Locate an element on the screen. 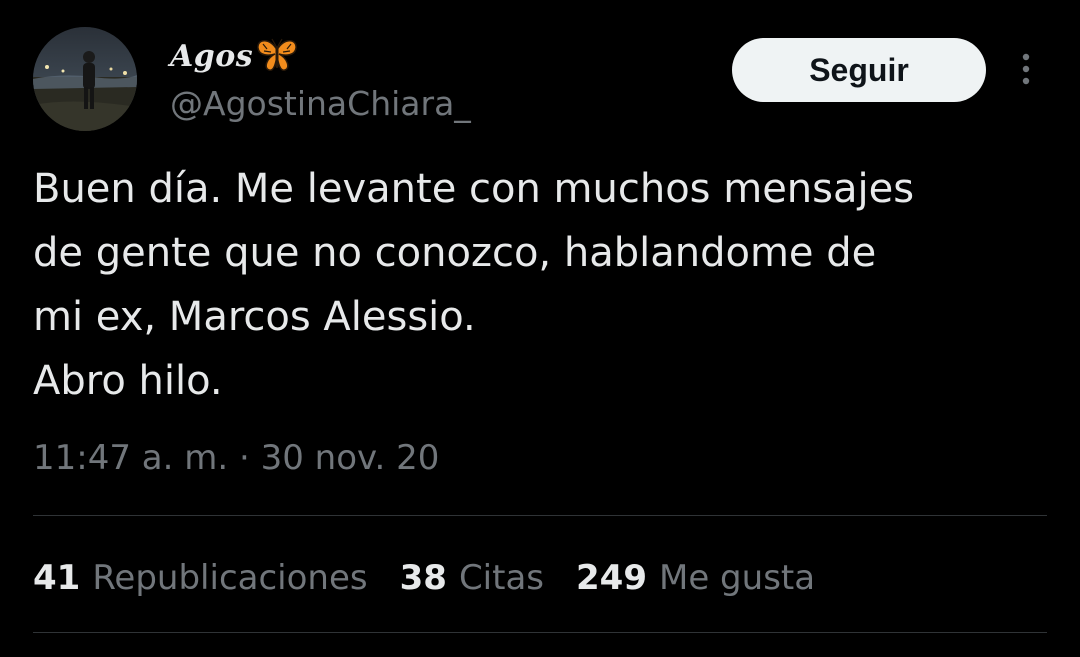  reposts-stat: 41 Republicaciones is located at coordinates (200, 578).